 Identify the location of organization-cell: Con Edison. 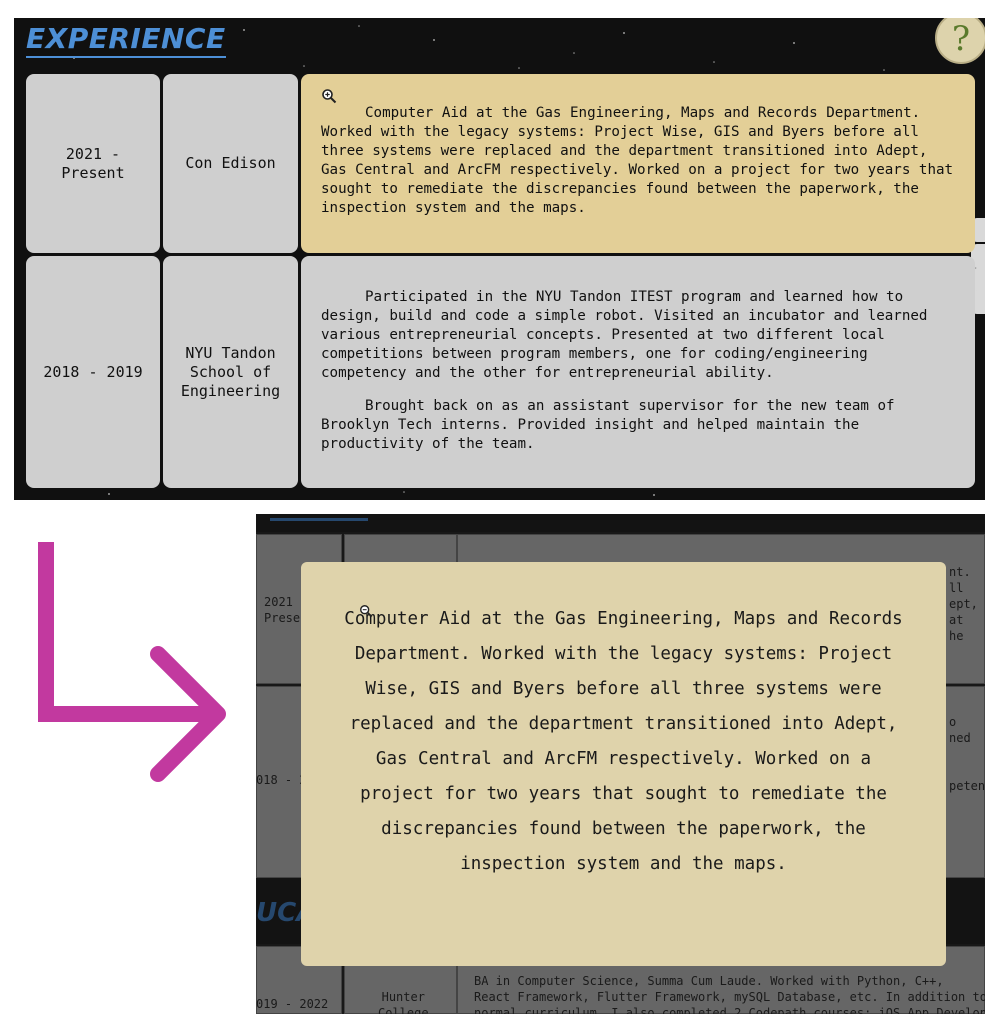
(230, 163).